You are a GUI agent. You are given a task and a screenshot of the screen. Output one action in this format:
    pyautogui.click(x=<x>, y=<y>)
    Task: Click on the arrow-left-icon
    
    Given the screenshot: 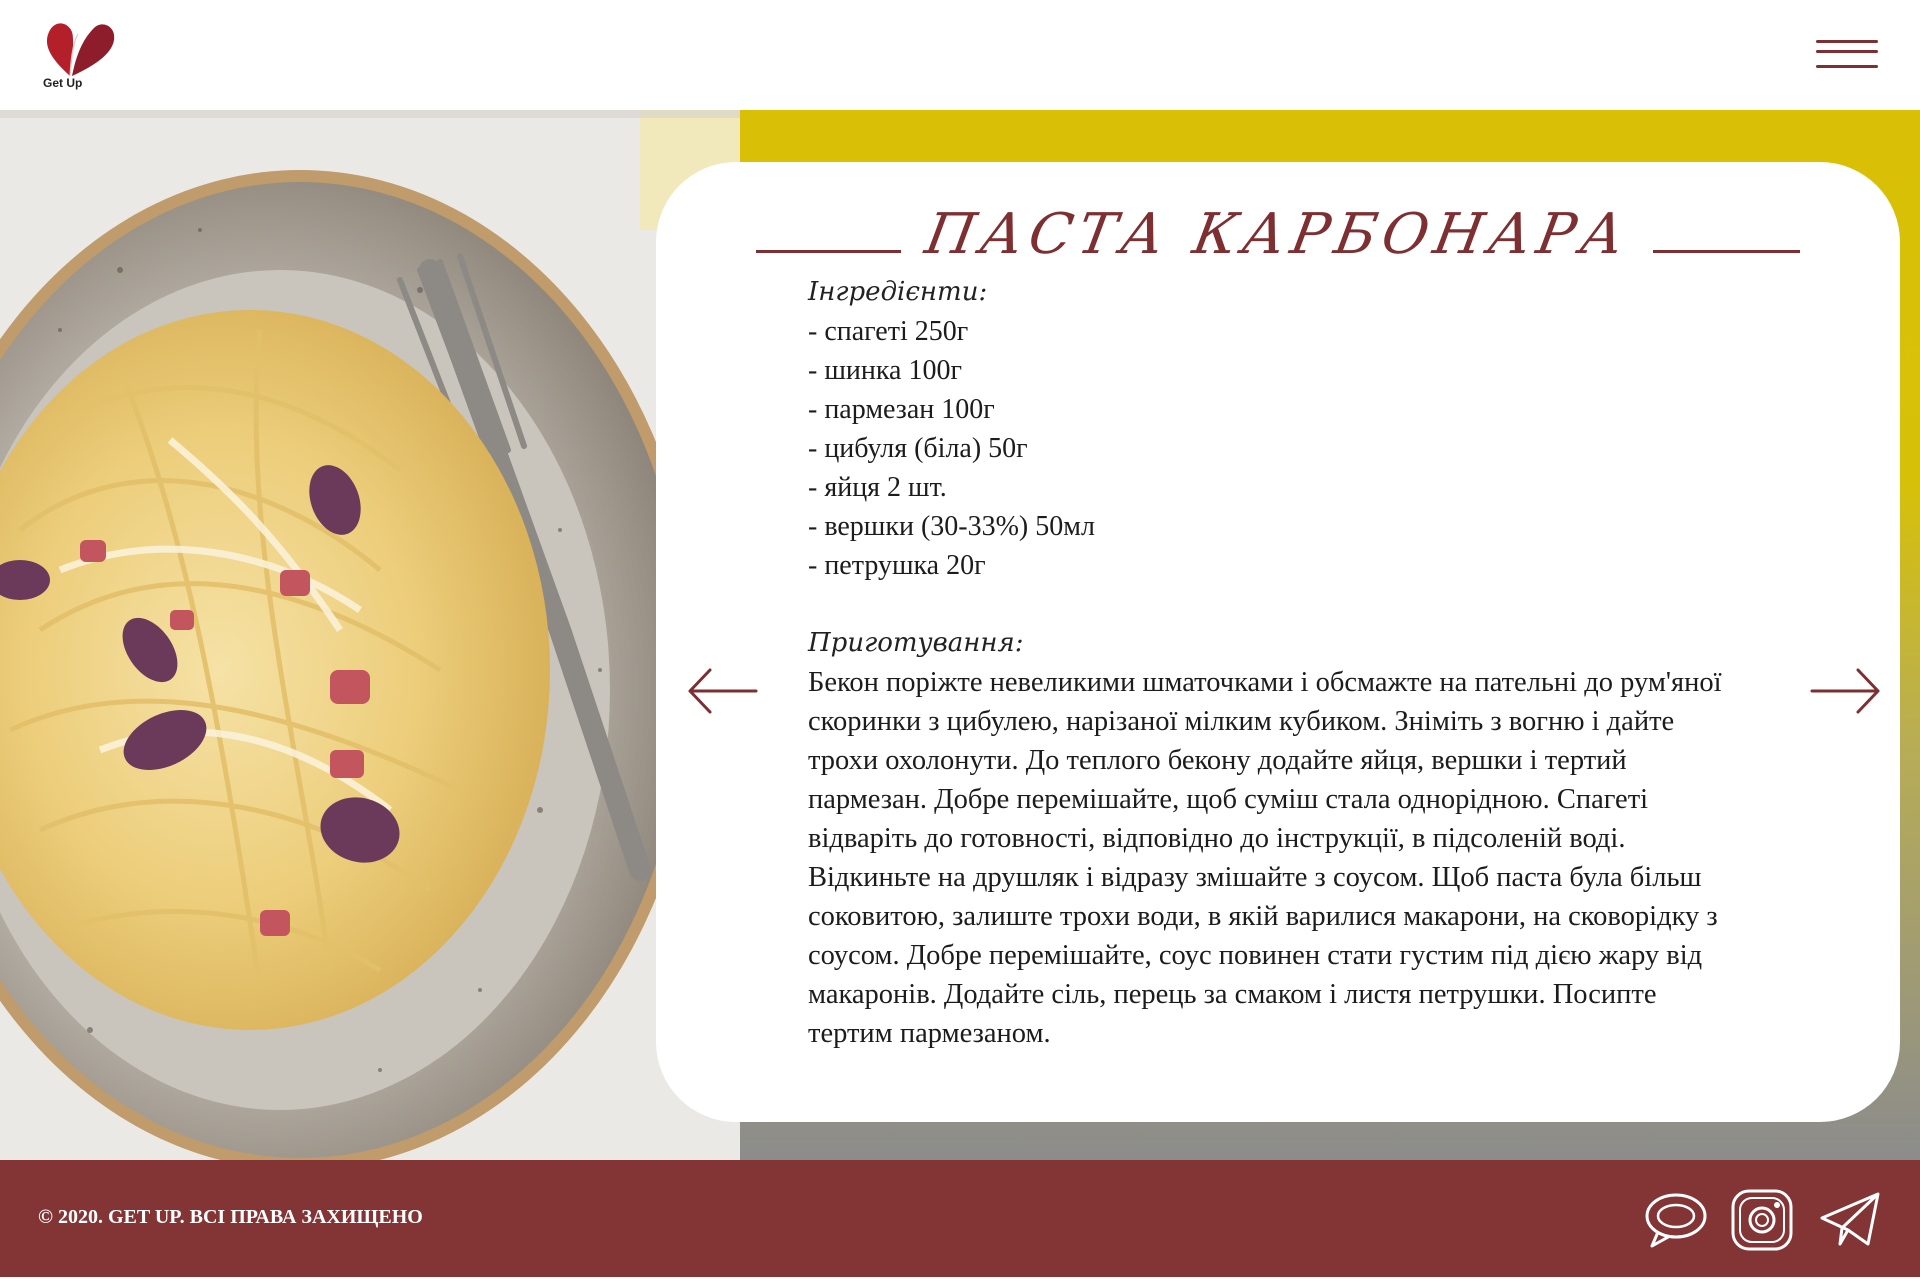 What is the action you would take?
    pyautogui.click(x=722, y=691)
    